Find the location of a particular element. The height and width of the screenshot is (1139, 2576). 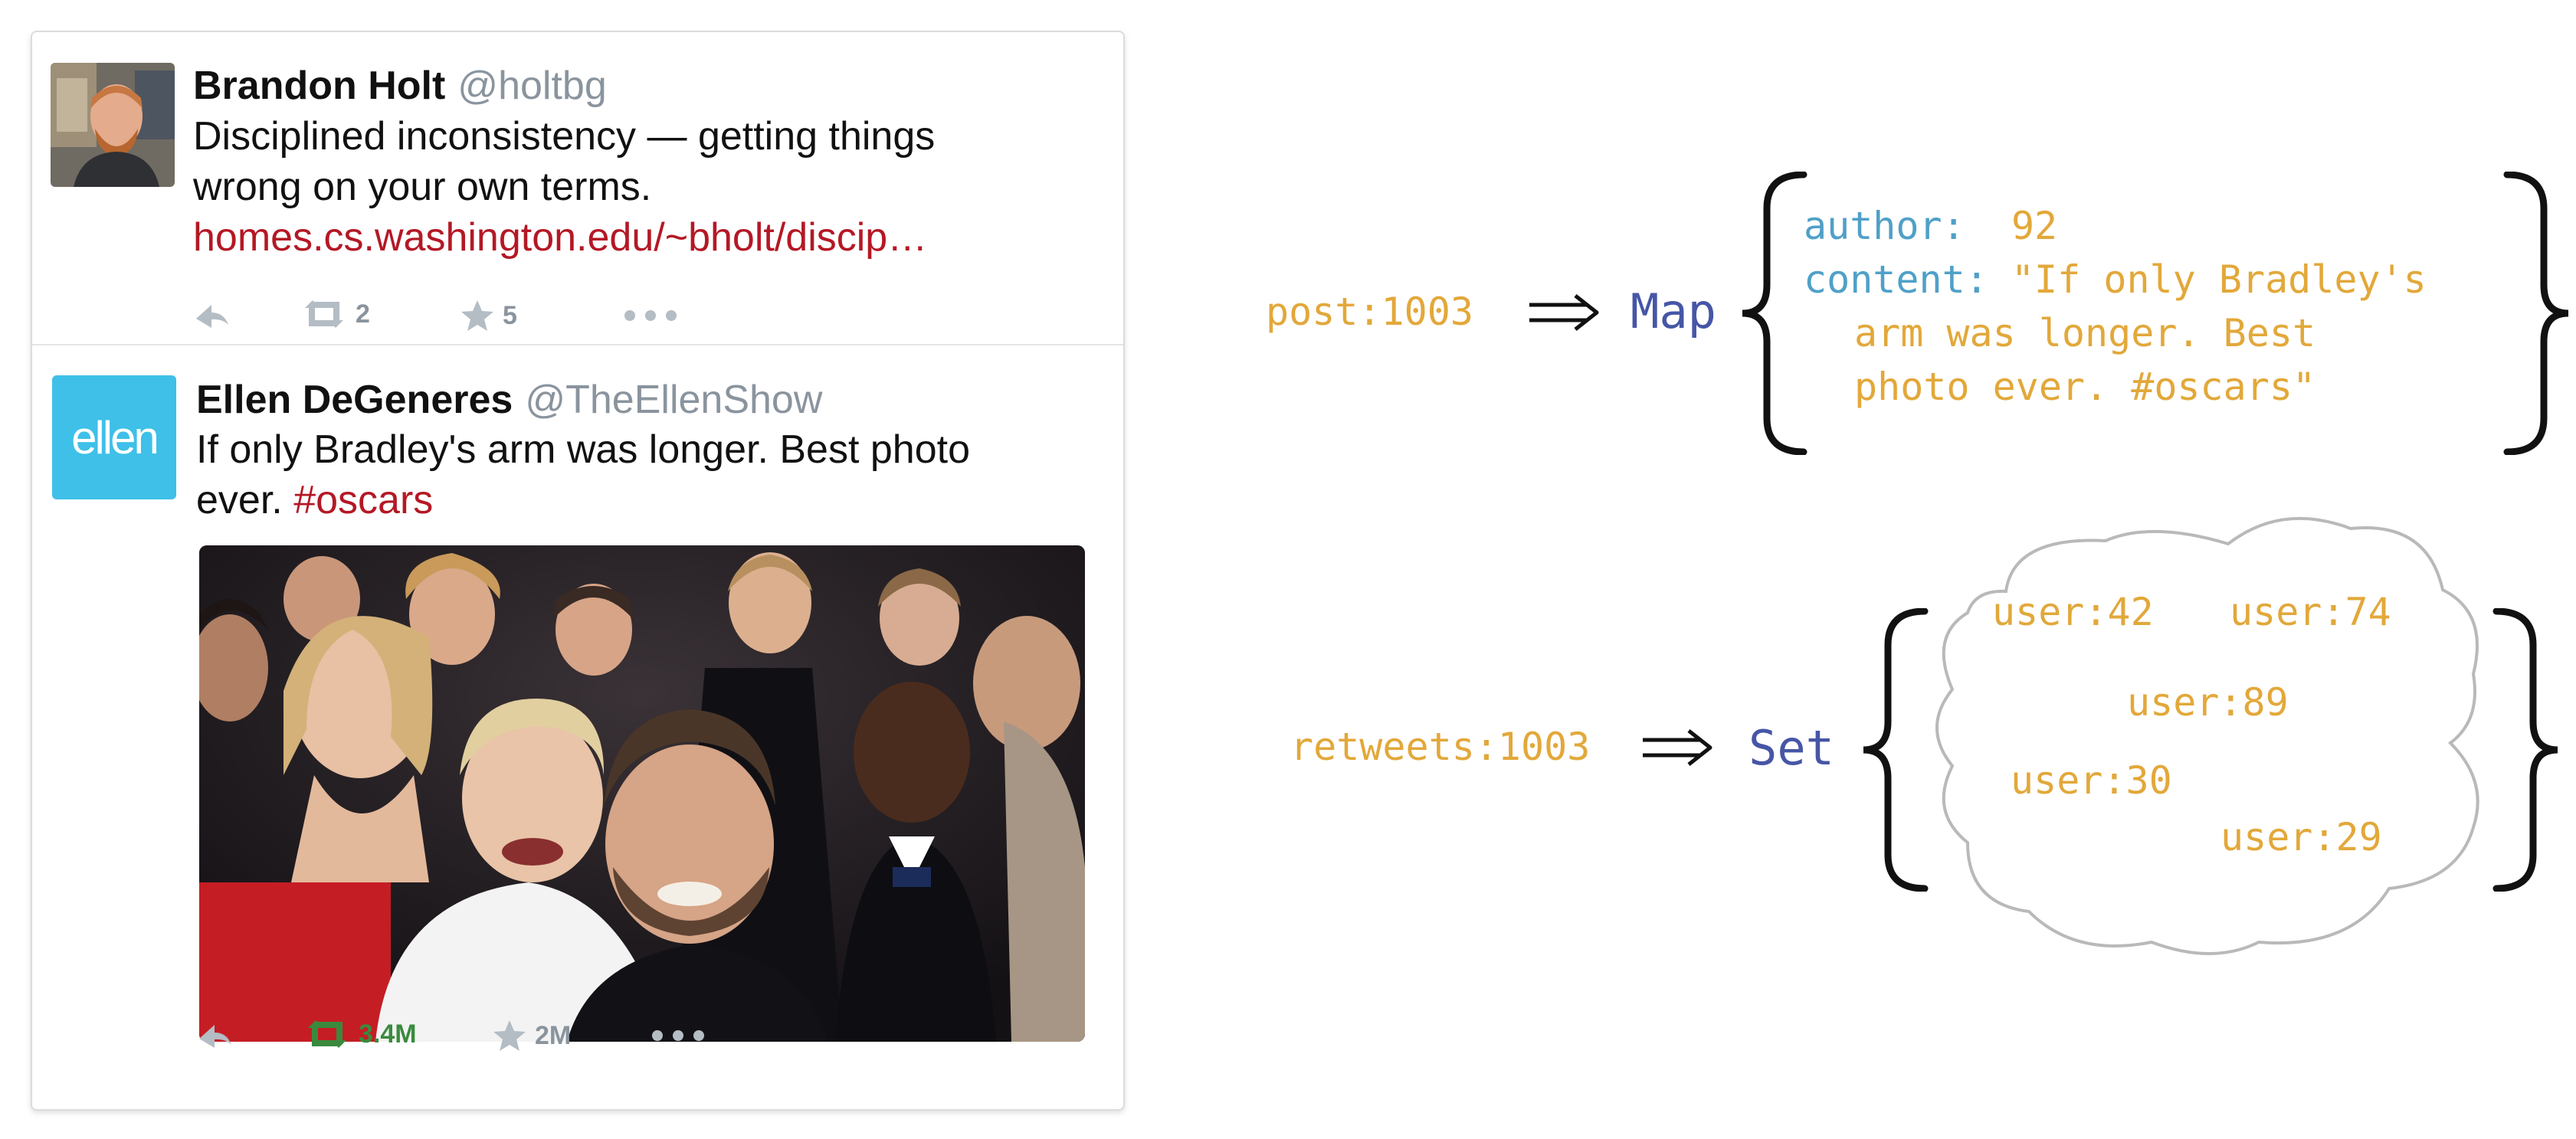

map-field-value: "If only Bradley's is located at coordinates (2219, 279).